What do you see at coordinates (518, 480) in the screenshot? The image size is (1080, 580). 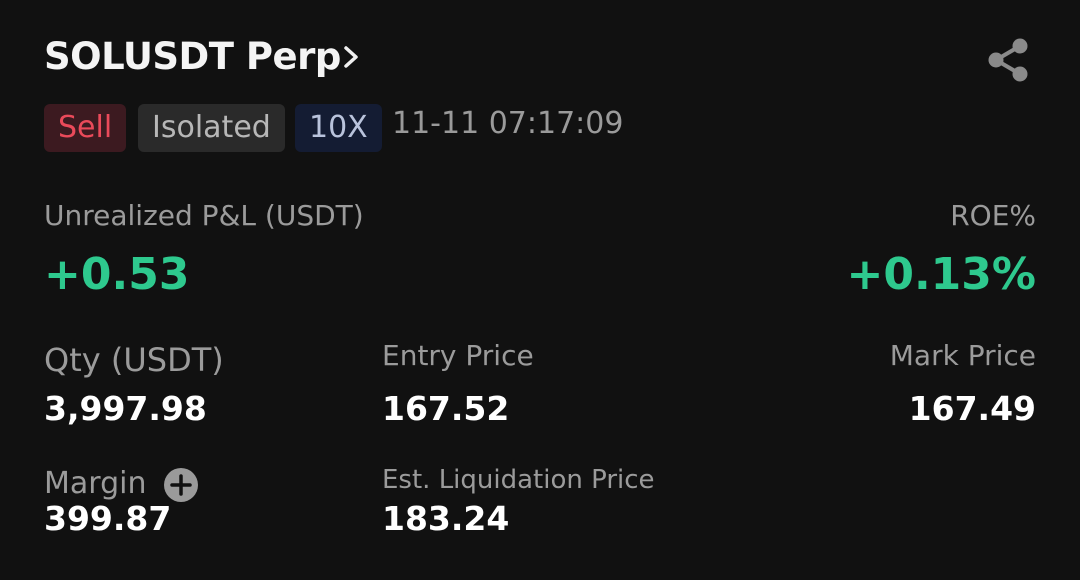 I see `liquidation-price-label: Est. Liquidation Price` at bounding box center [518, 480].